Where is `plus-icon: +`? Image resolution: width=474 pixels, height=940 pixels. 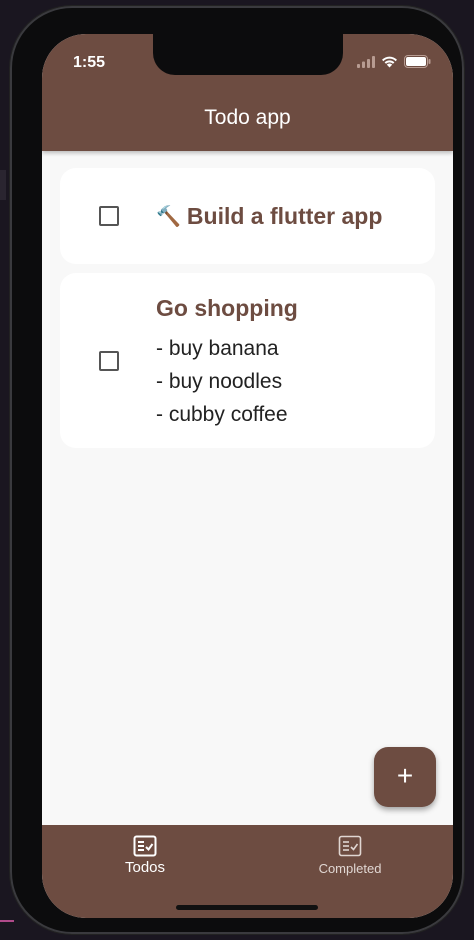
plus-icon: + is located at coordinates (405, 775).